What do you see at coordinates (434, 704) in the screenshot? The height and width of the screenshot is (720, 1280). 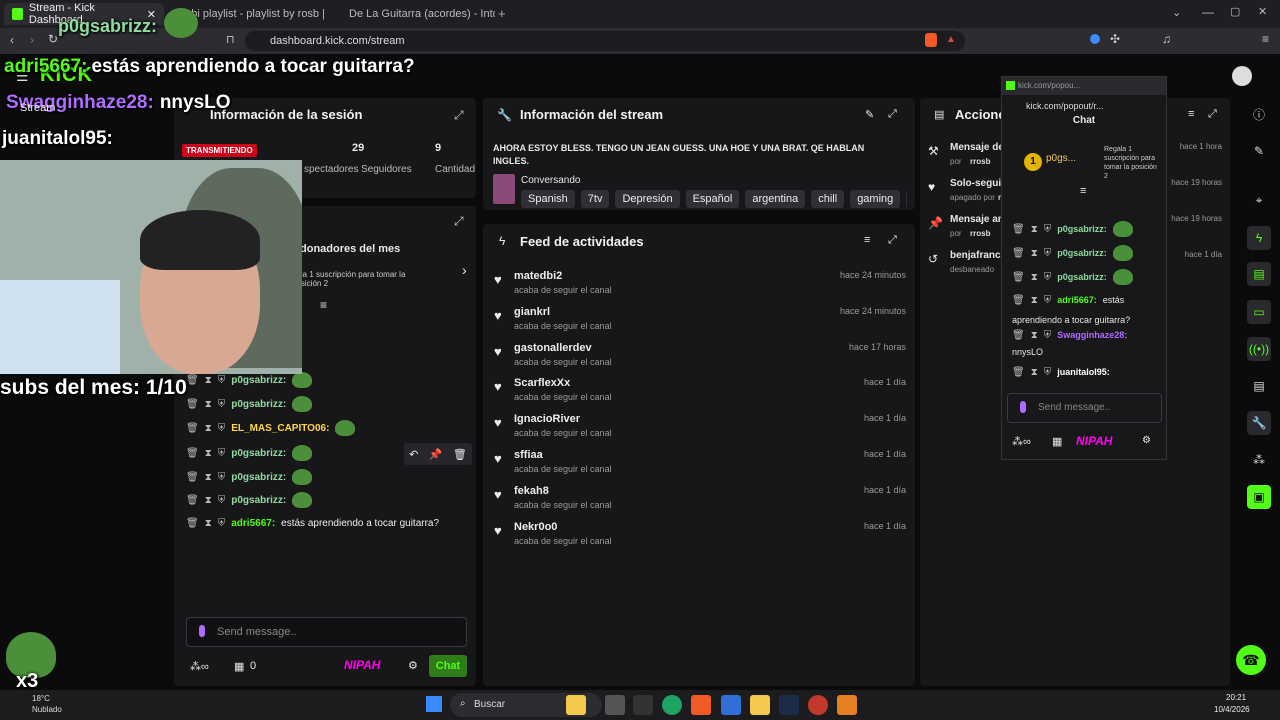 I see `windows-start-icon` at bounding box center [434, 704].